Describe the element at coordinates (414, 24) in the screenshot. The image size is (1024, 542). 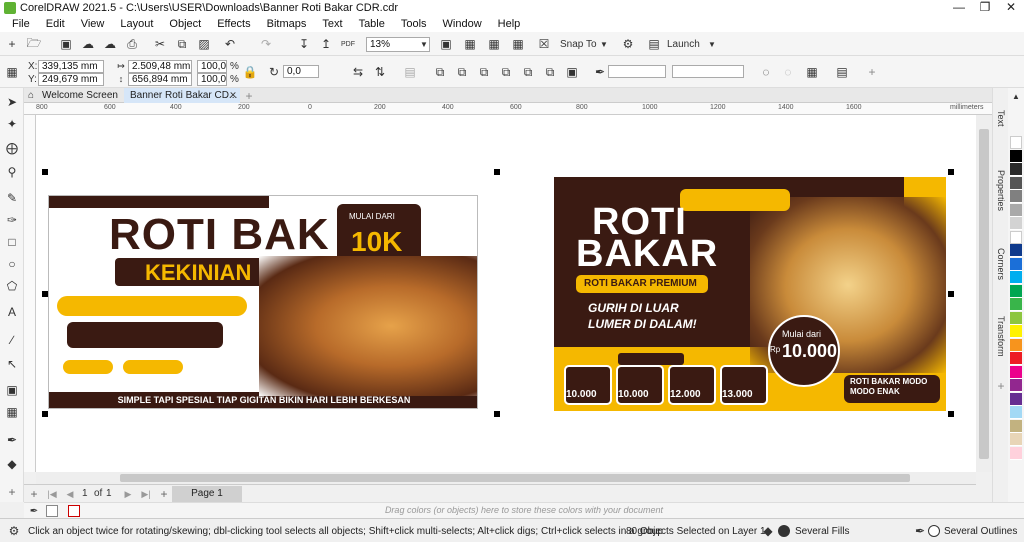
I see `menu-tools: Tools` at that location.